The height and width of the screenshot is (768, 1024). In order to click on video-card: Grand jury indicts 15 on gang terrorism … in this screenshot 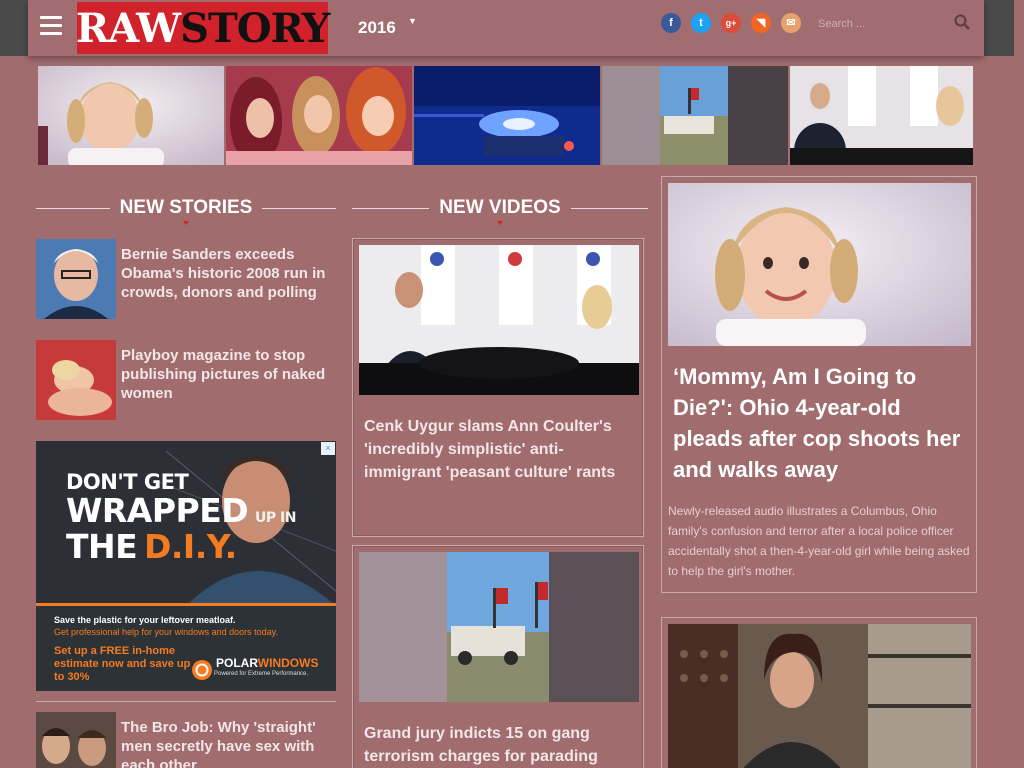, I will do `click(498, 656)`.